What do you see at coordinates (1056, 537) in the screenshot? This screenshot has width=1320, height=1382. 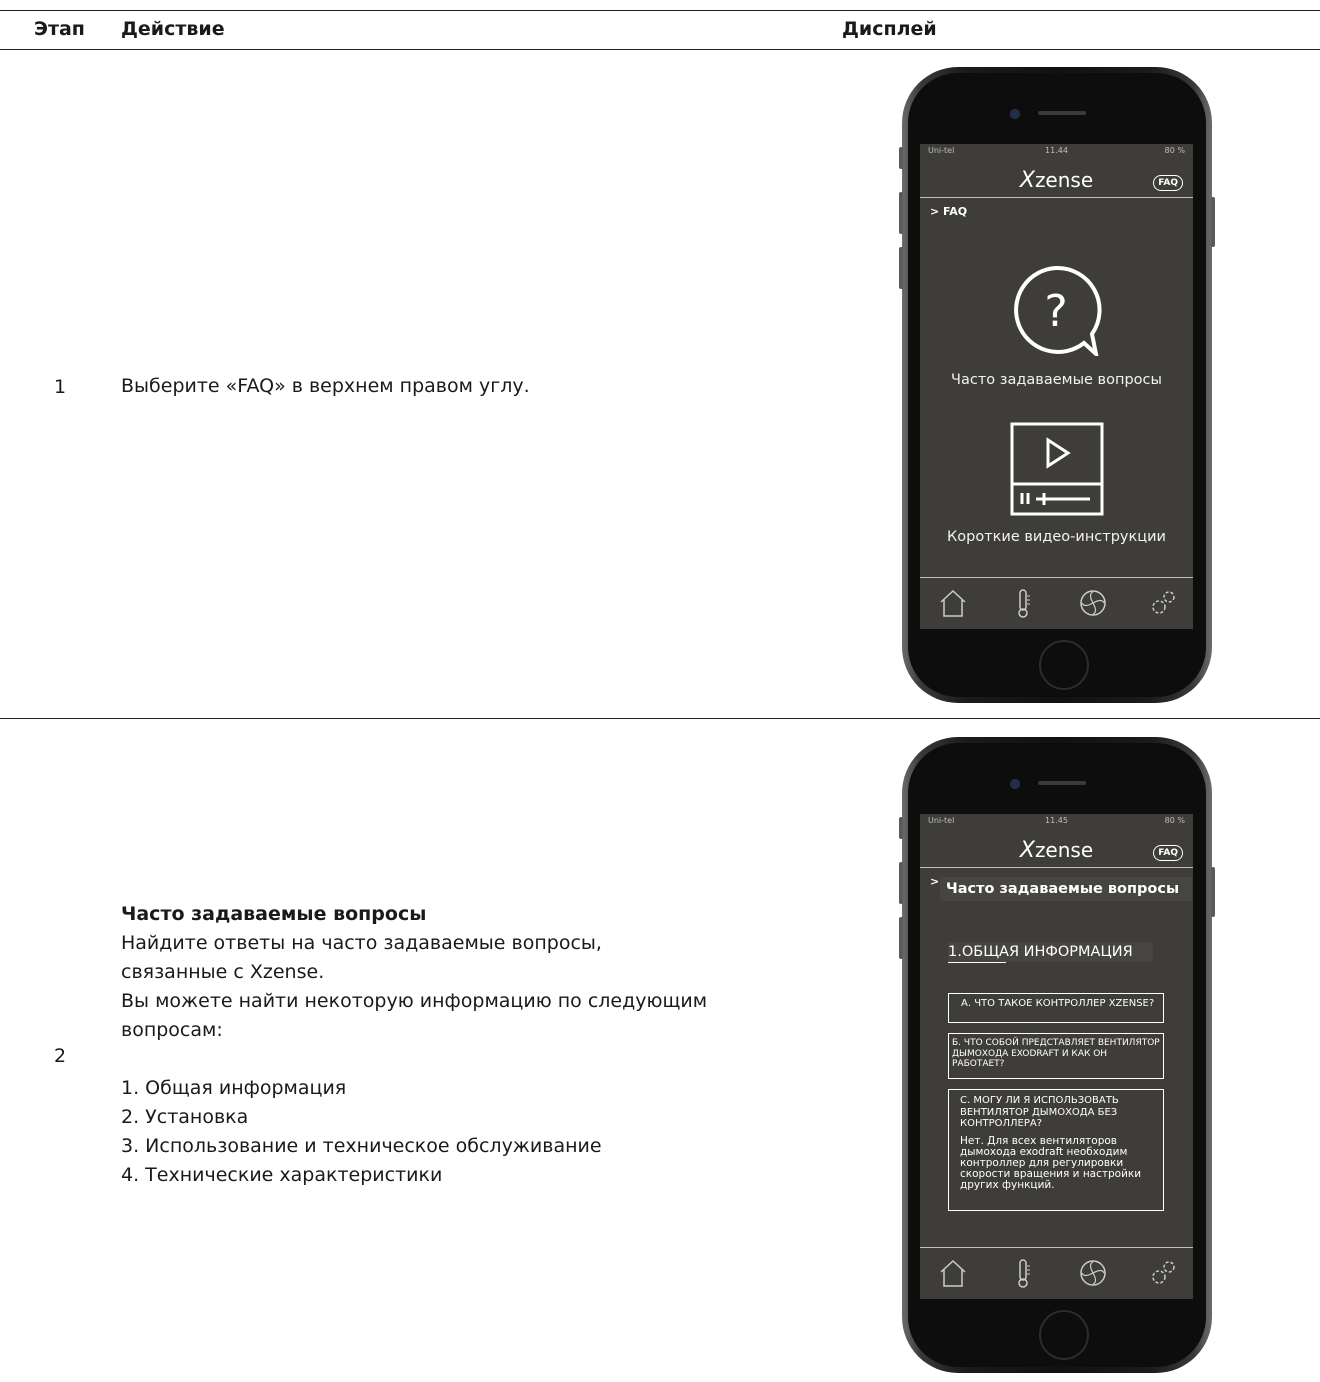 I see `video-label: Короткие видео-инструкции` at bounding box center [1056, 537].